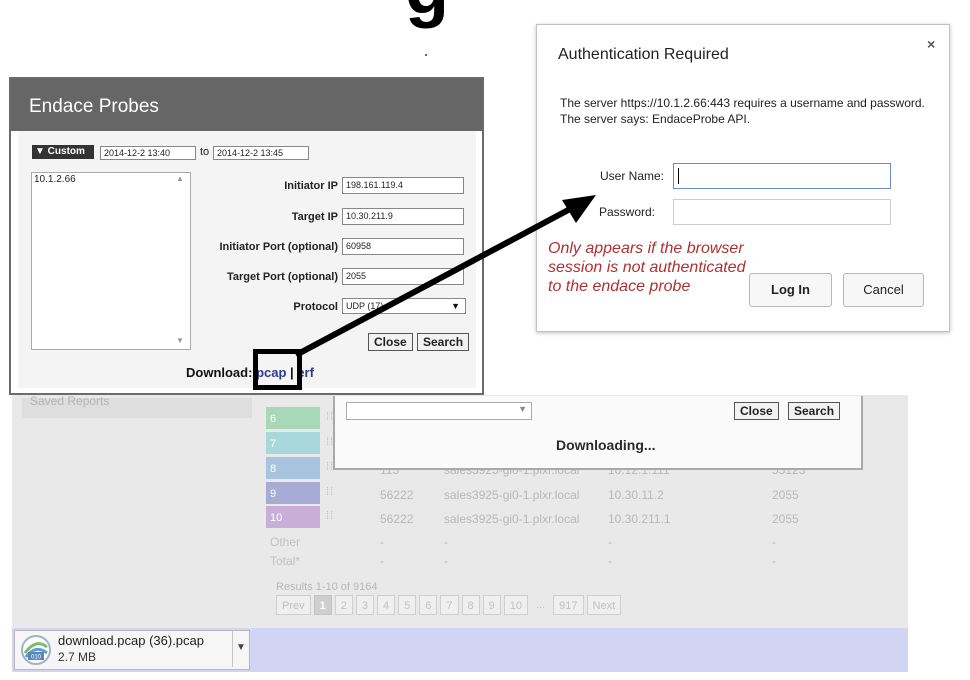 This screenshot has height=680, width=970. What do you see at coordinates (790, 290) in the screenshot?
I see `login-button: Log In` at bounding box center [790, 290].